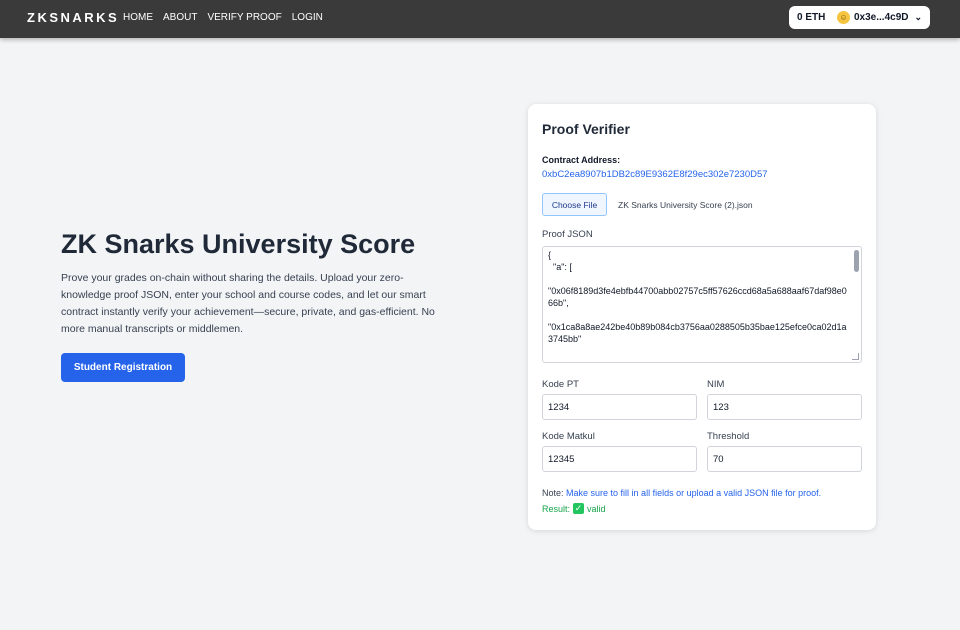  What do you see at coordinates (568, 436) in the screenshot?
I see `kode-matkul-label: Kode Matkul` at bounding box center [568, 436].